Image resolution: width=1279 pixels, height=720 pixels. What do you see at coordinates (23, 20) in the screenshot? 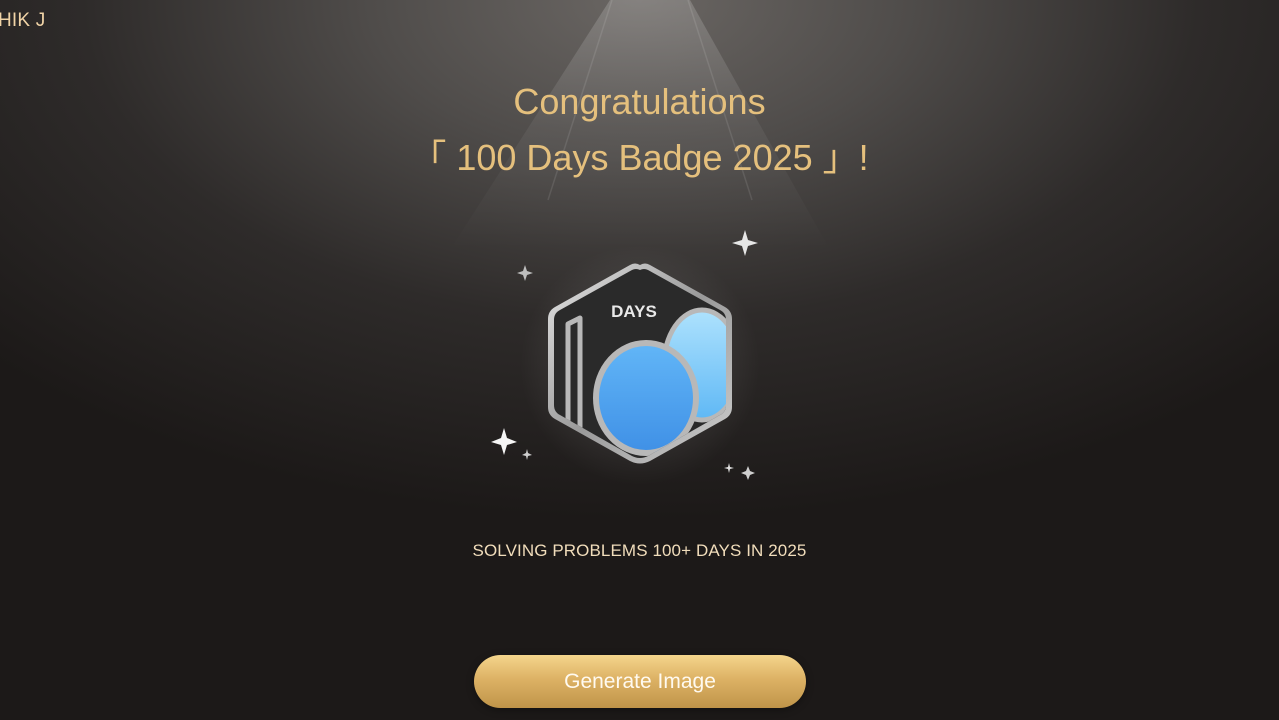
I see `user-name: HIK J` at bounding box center [23, 20].